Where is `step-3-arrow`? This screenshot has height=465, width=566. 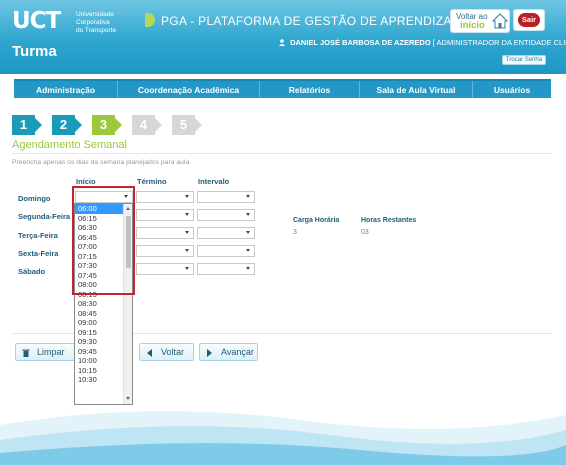 step-3-arrow is located at coordinates (118, 125).